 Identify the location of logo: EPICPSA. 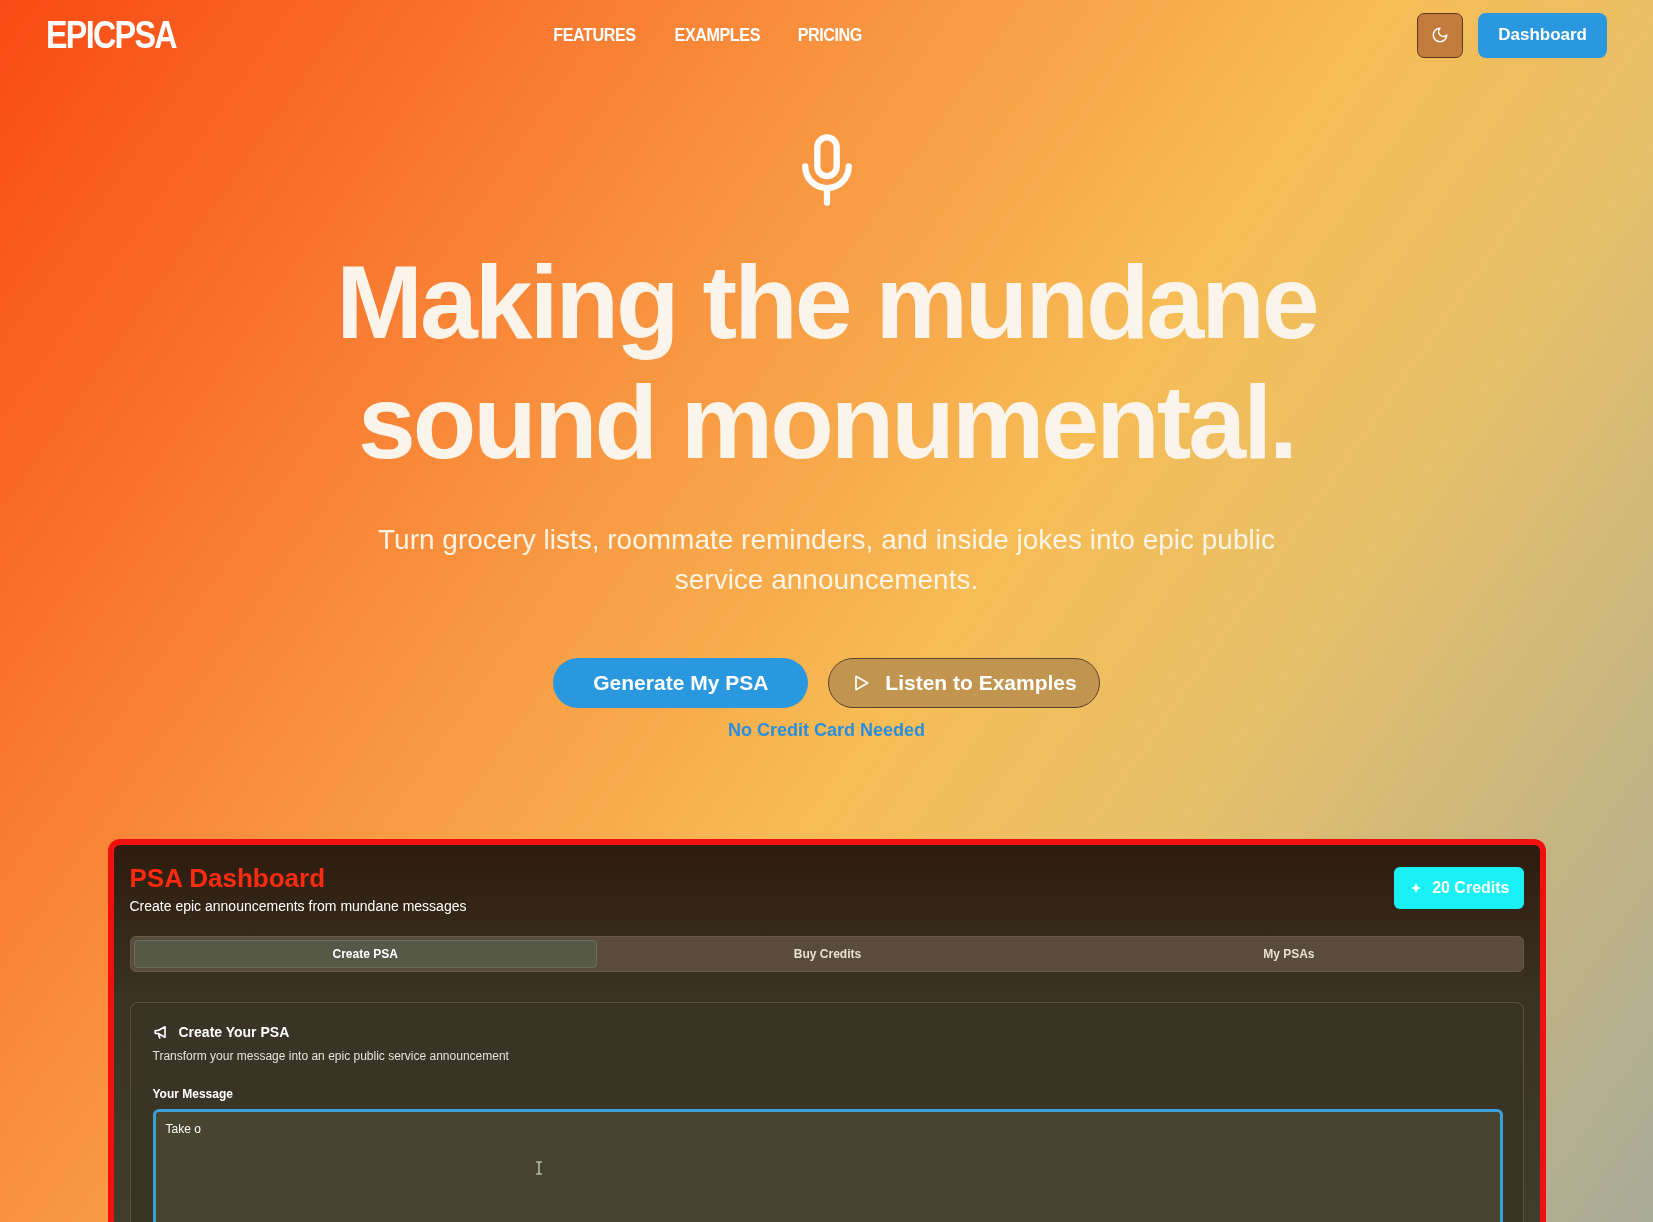
(114, 35).